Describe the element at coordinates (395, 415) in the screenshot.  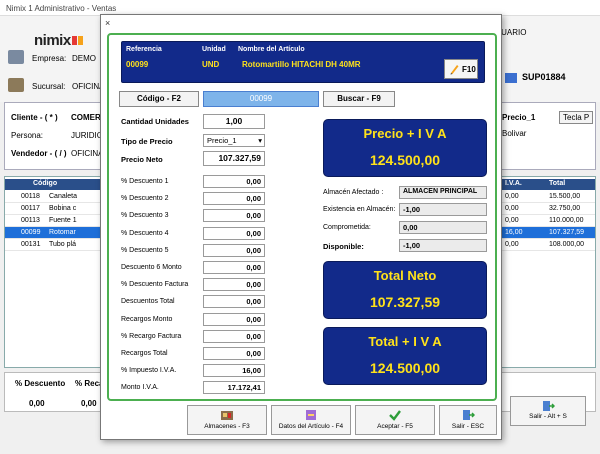
I see `check-icon` at that location.